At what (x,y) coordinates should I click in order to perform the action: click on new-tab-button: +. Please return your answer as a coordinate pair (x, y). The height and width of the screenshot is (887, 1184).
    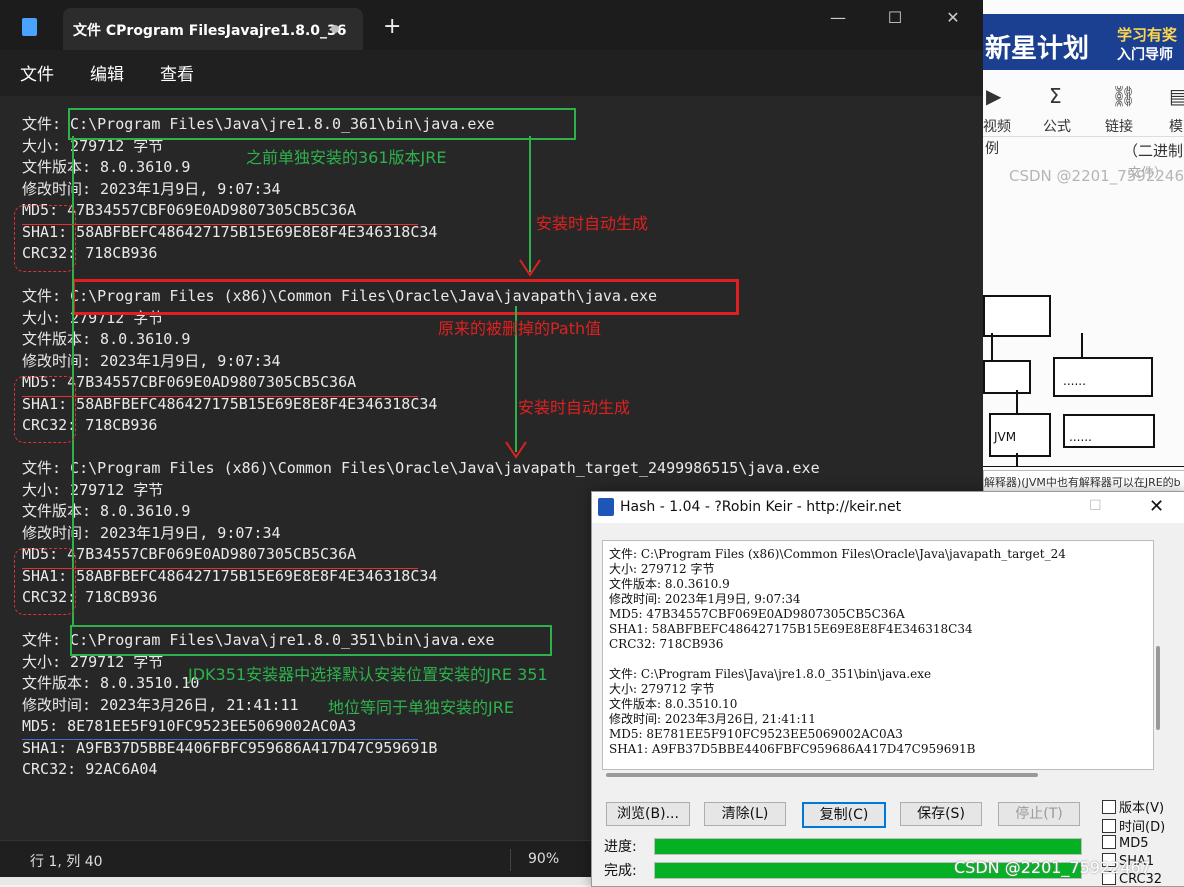
    Looking at the image, I should click on (392, 27).